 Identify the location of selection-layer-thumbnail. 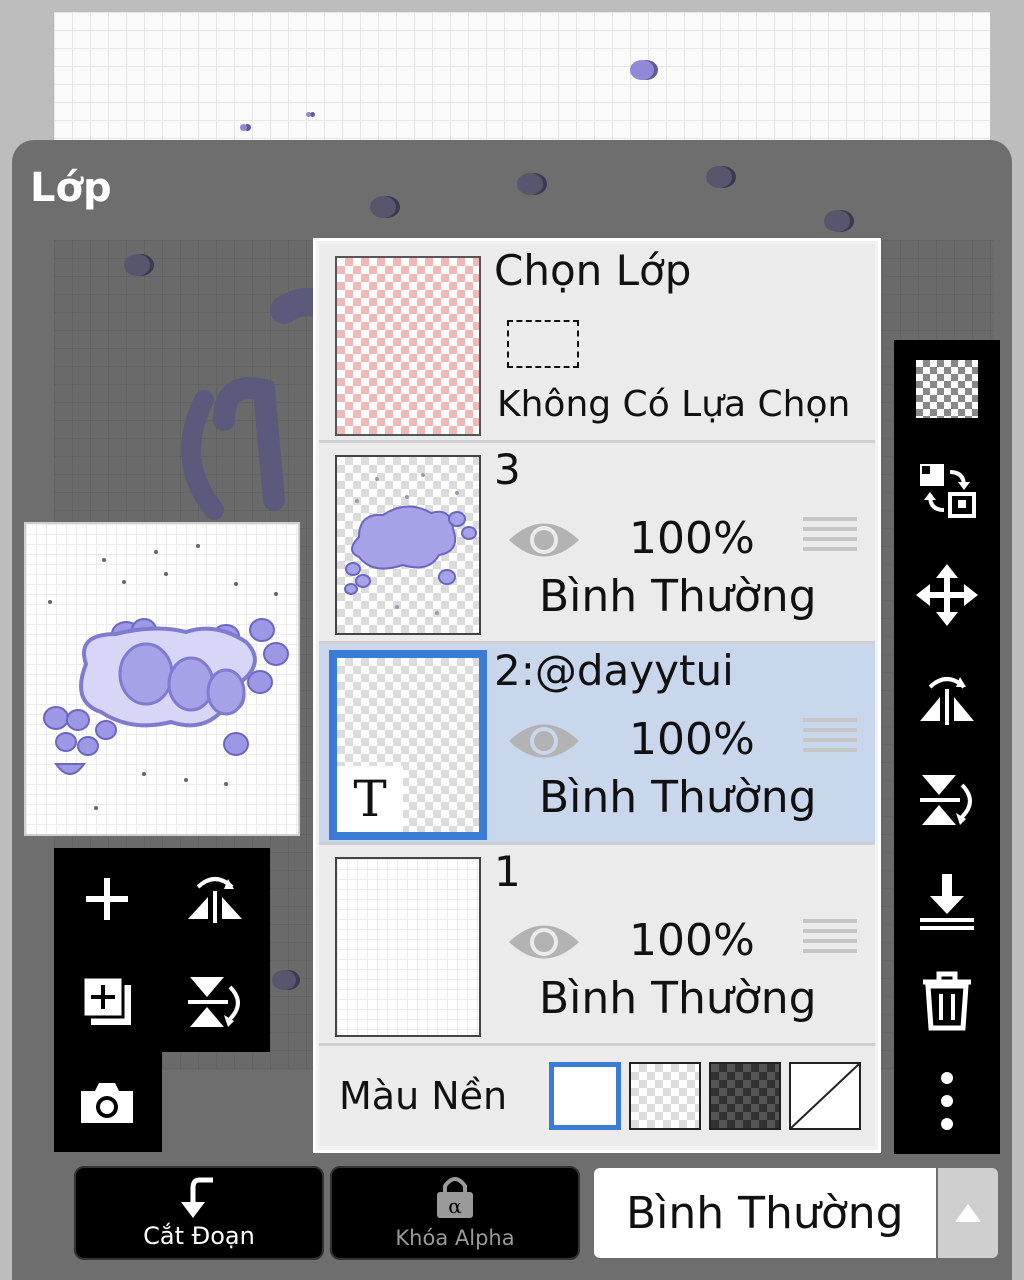
(408, 346).